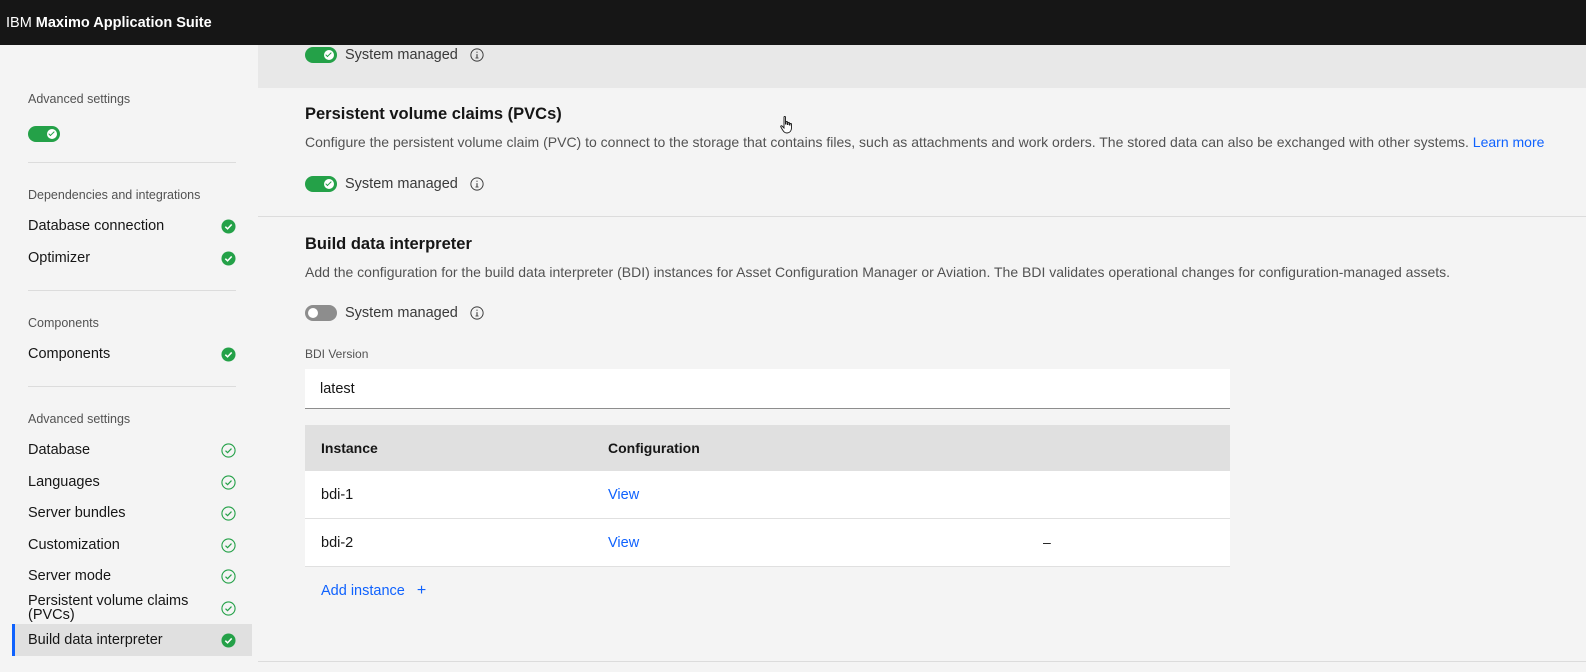 Image resolution: width=1586 pixels, height=672 pixels. What do you see at coordinates (64, 482) in the screenshot?
I see `sidebar-item-label: Languages` at bounding box center [64, 482].